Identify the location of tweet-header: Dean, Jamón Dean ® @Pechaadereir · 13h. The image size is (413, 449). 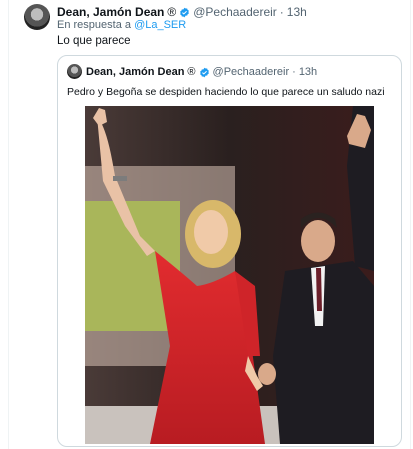
(182, 12).